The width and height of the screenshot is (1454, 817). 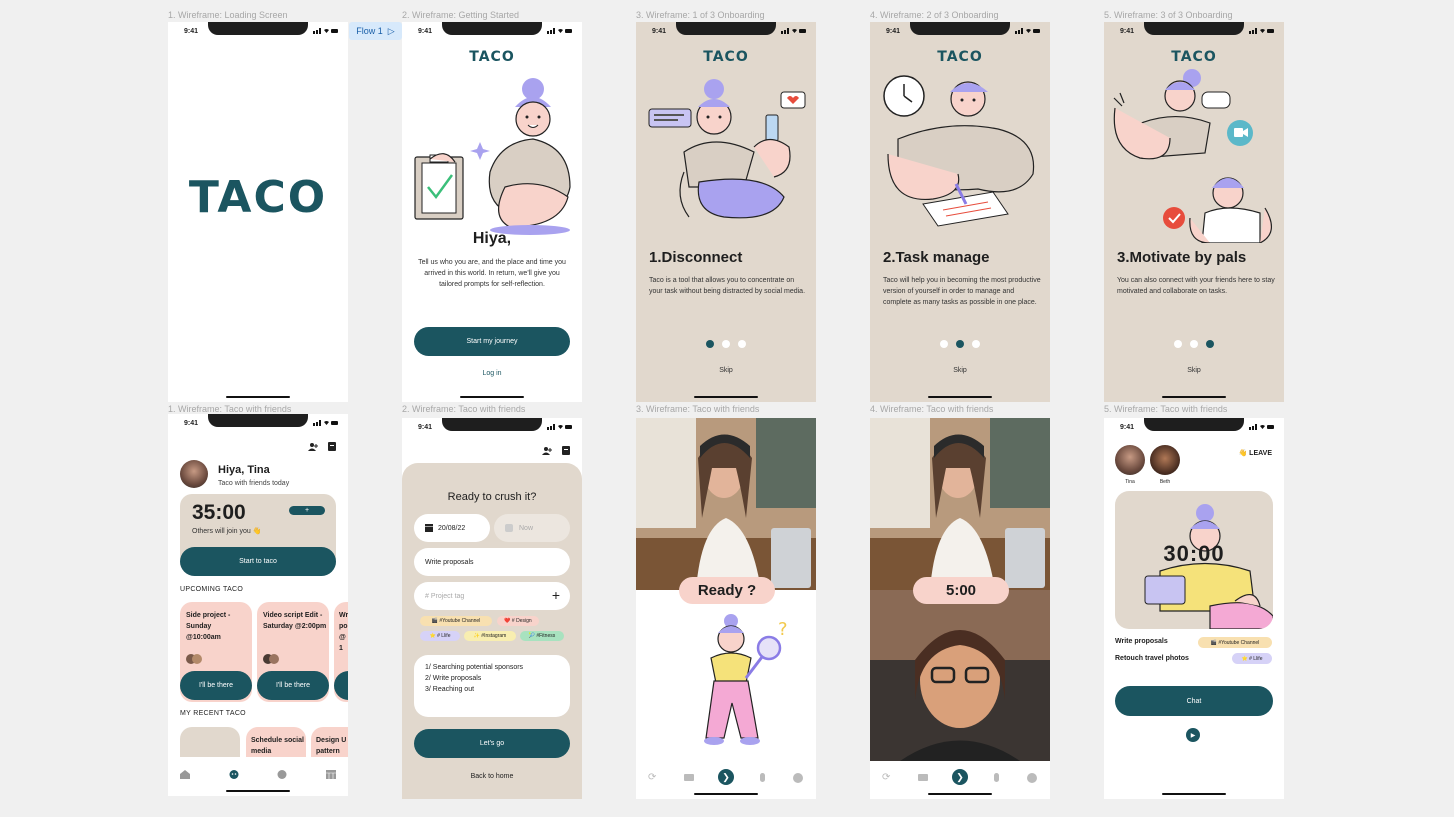 What do you see at coordinates (234, 774) in the screenshot?
I see `taco-tab-icon` at bounding box center [234, 774].